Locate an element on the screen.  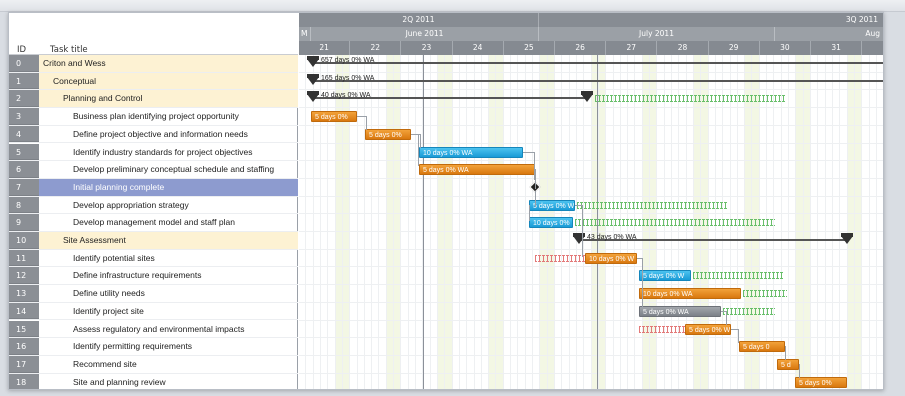
task-bar: 10 days 0% W is located at coordinates (611, 258).